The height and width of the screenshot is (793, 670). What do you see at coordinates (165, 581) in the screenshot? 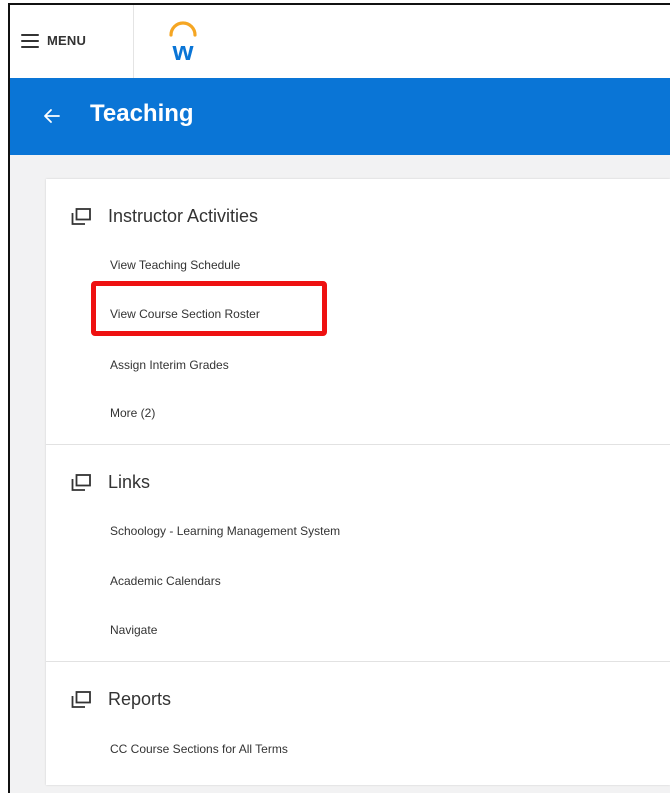
I see `link-academic-calendars: Academic Calendars` at bounding box center [165, 581].